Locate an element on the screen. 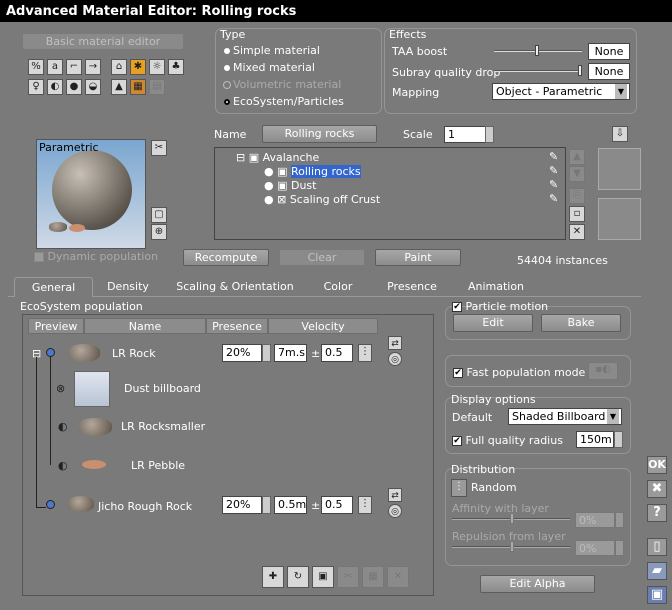 Image resolution: width=672 pixels, height=610 pixels. tab-presence: Presence is located at coordinates (412, 287).